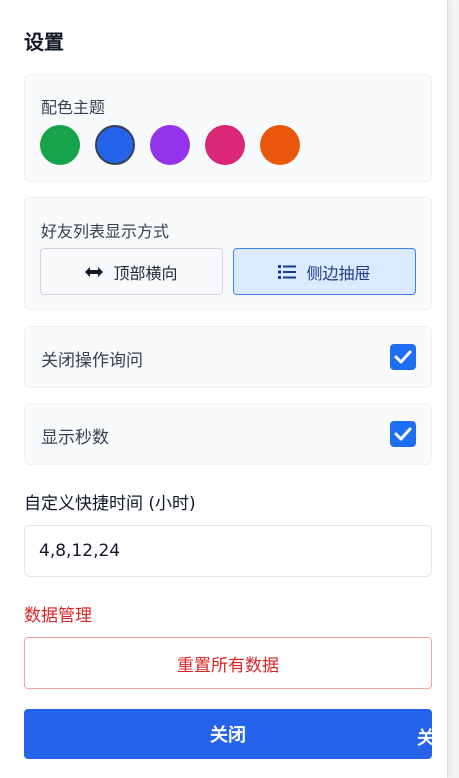  I want to click on side-drawer-button: 侧边抽屉, so click(324, 271).